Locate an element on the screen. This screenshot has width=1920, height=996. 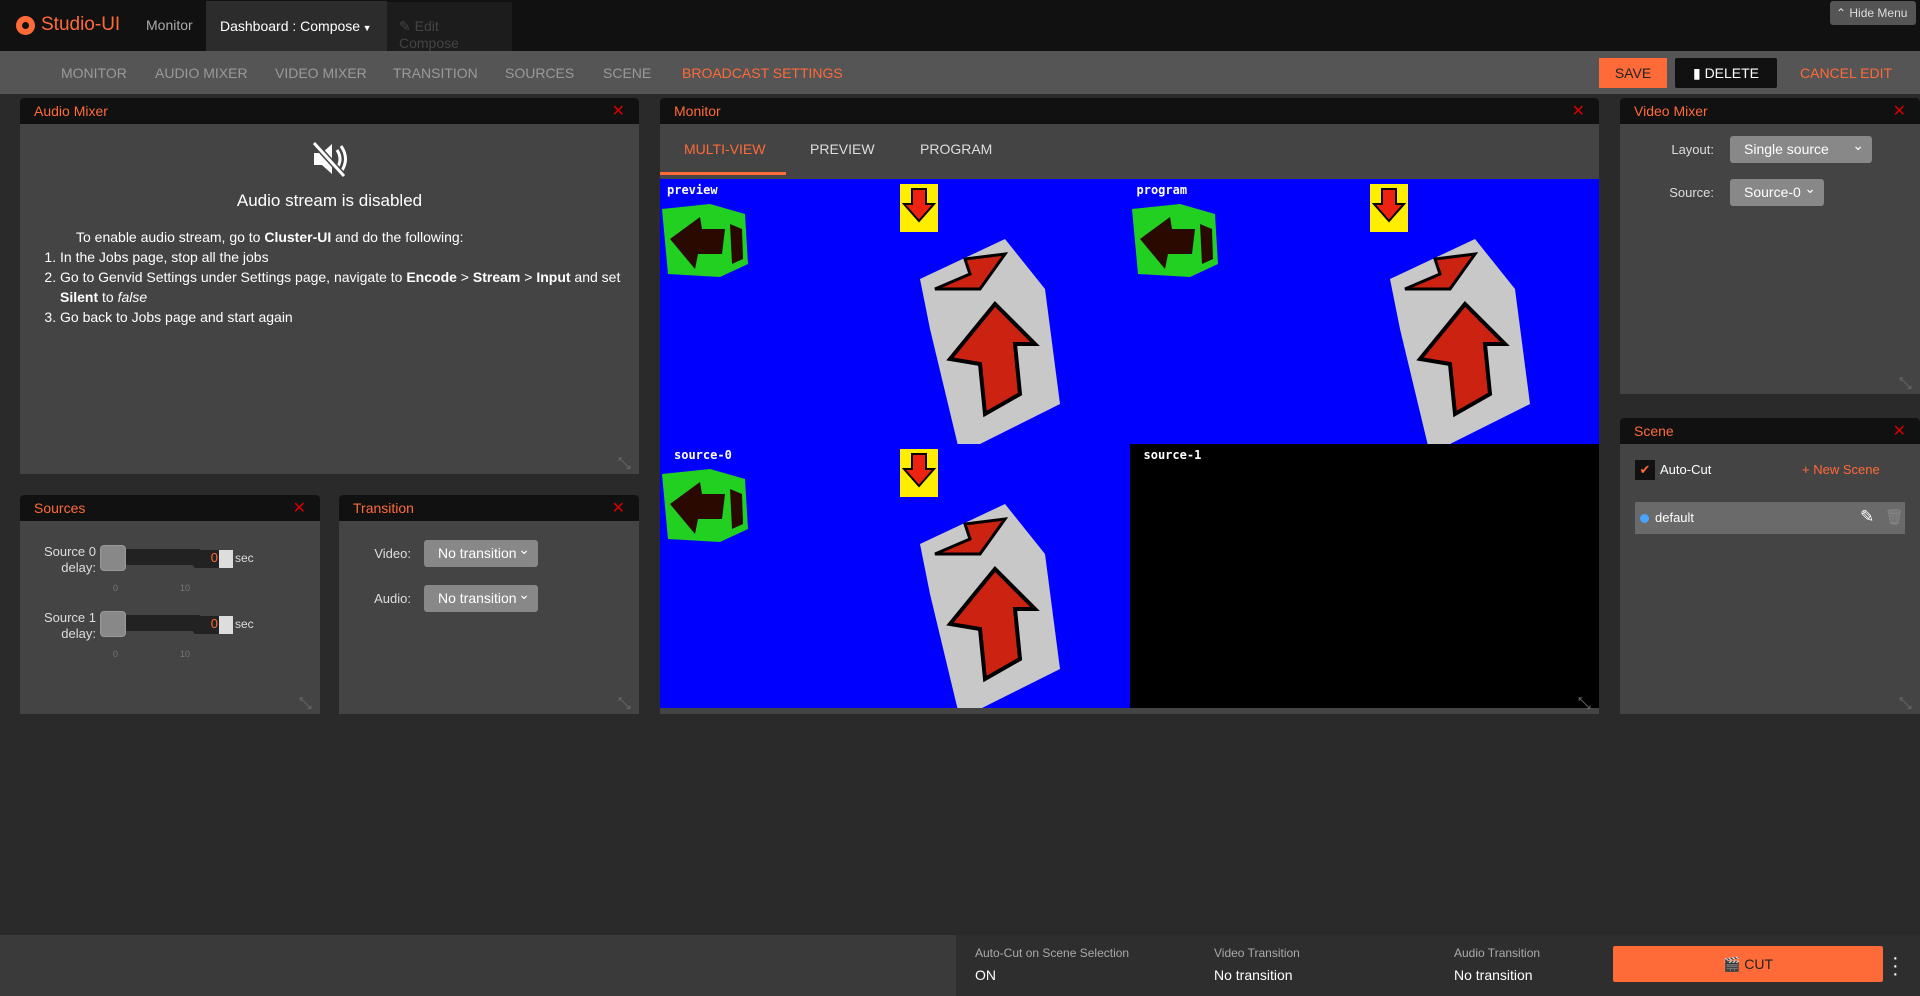
panel-header: Sources ✕ is located at coordinates (170, 508).